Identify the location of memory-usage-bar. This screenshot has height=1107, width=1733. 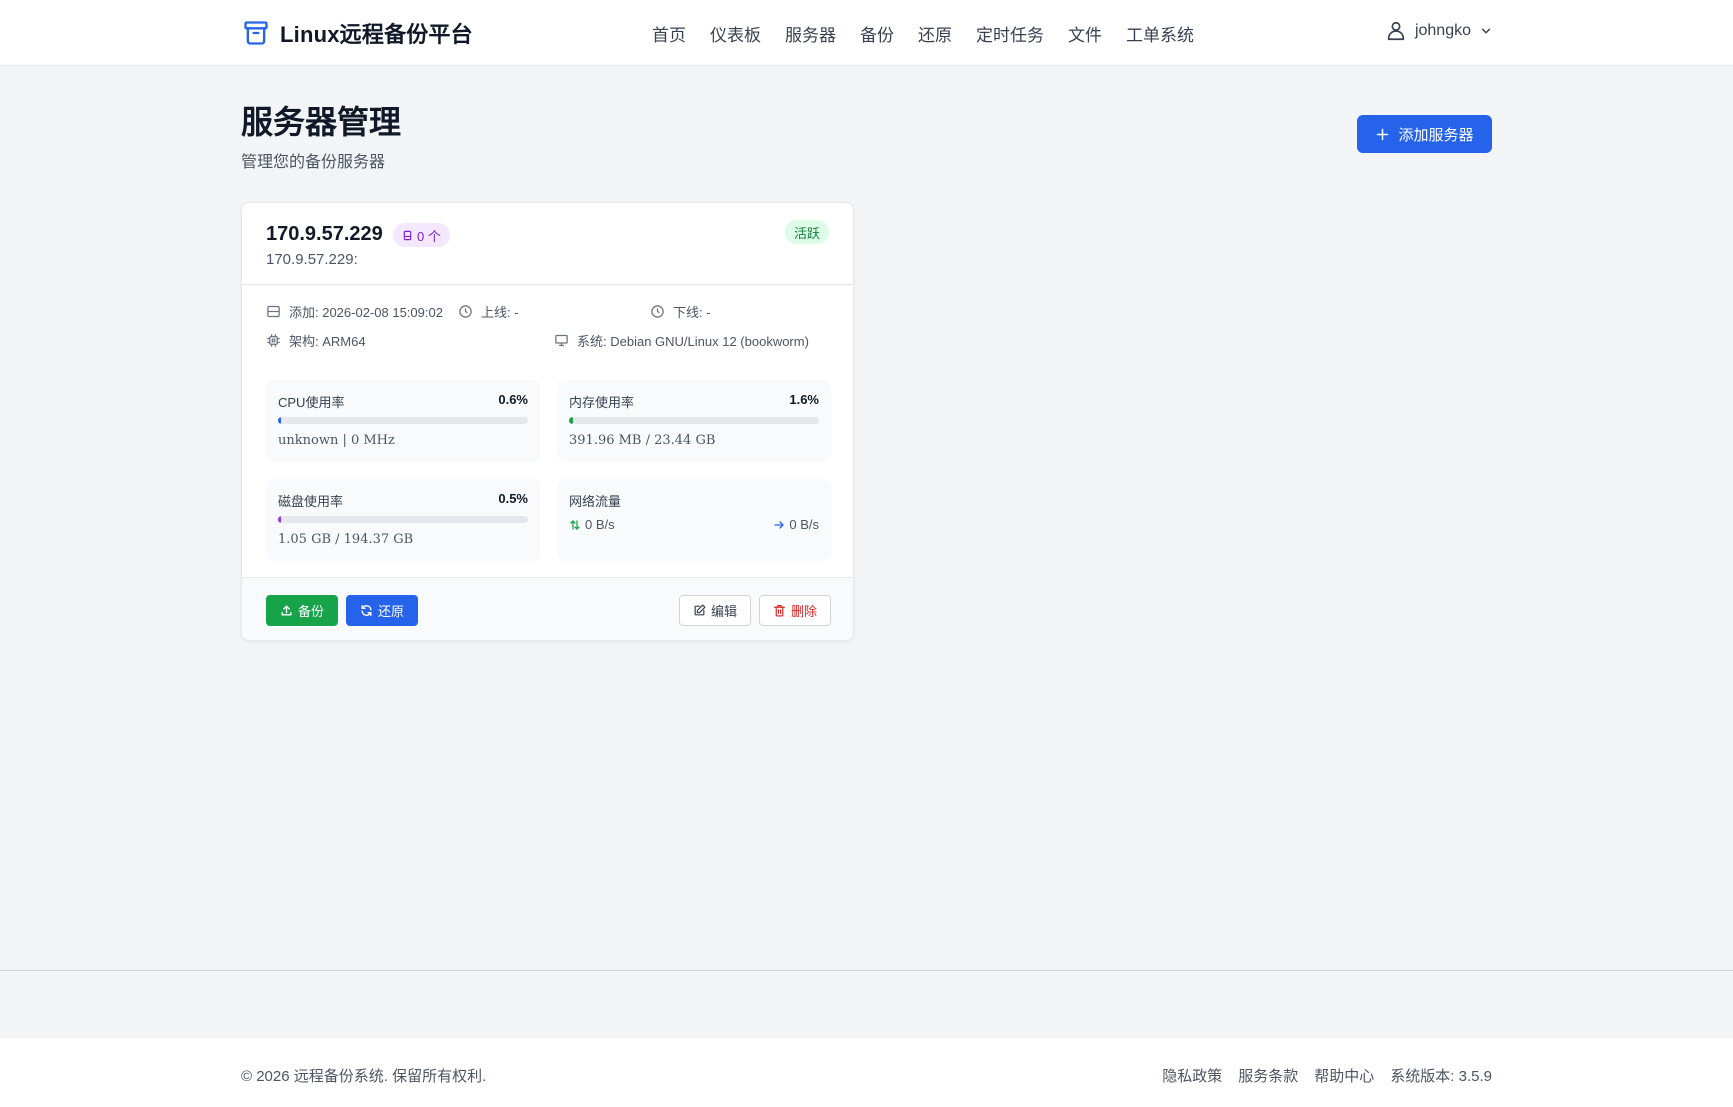
(694, 420).